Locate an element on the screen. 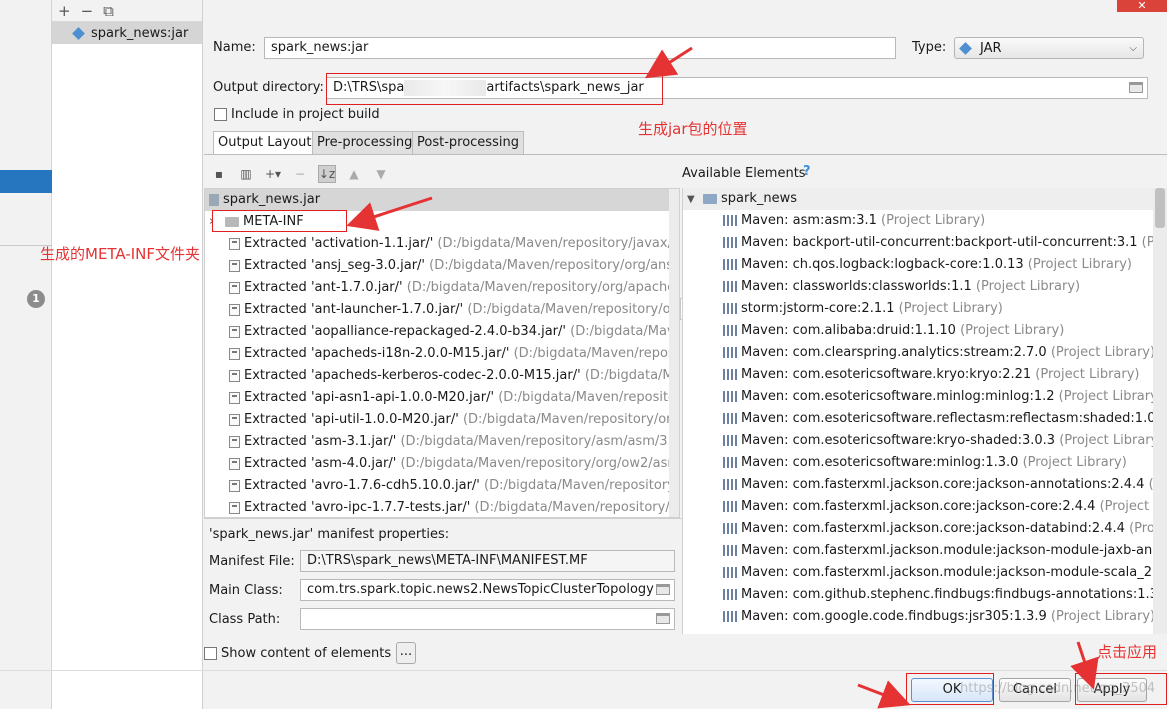  arrow-to-output-dir is located at coordinates (668, 62).